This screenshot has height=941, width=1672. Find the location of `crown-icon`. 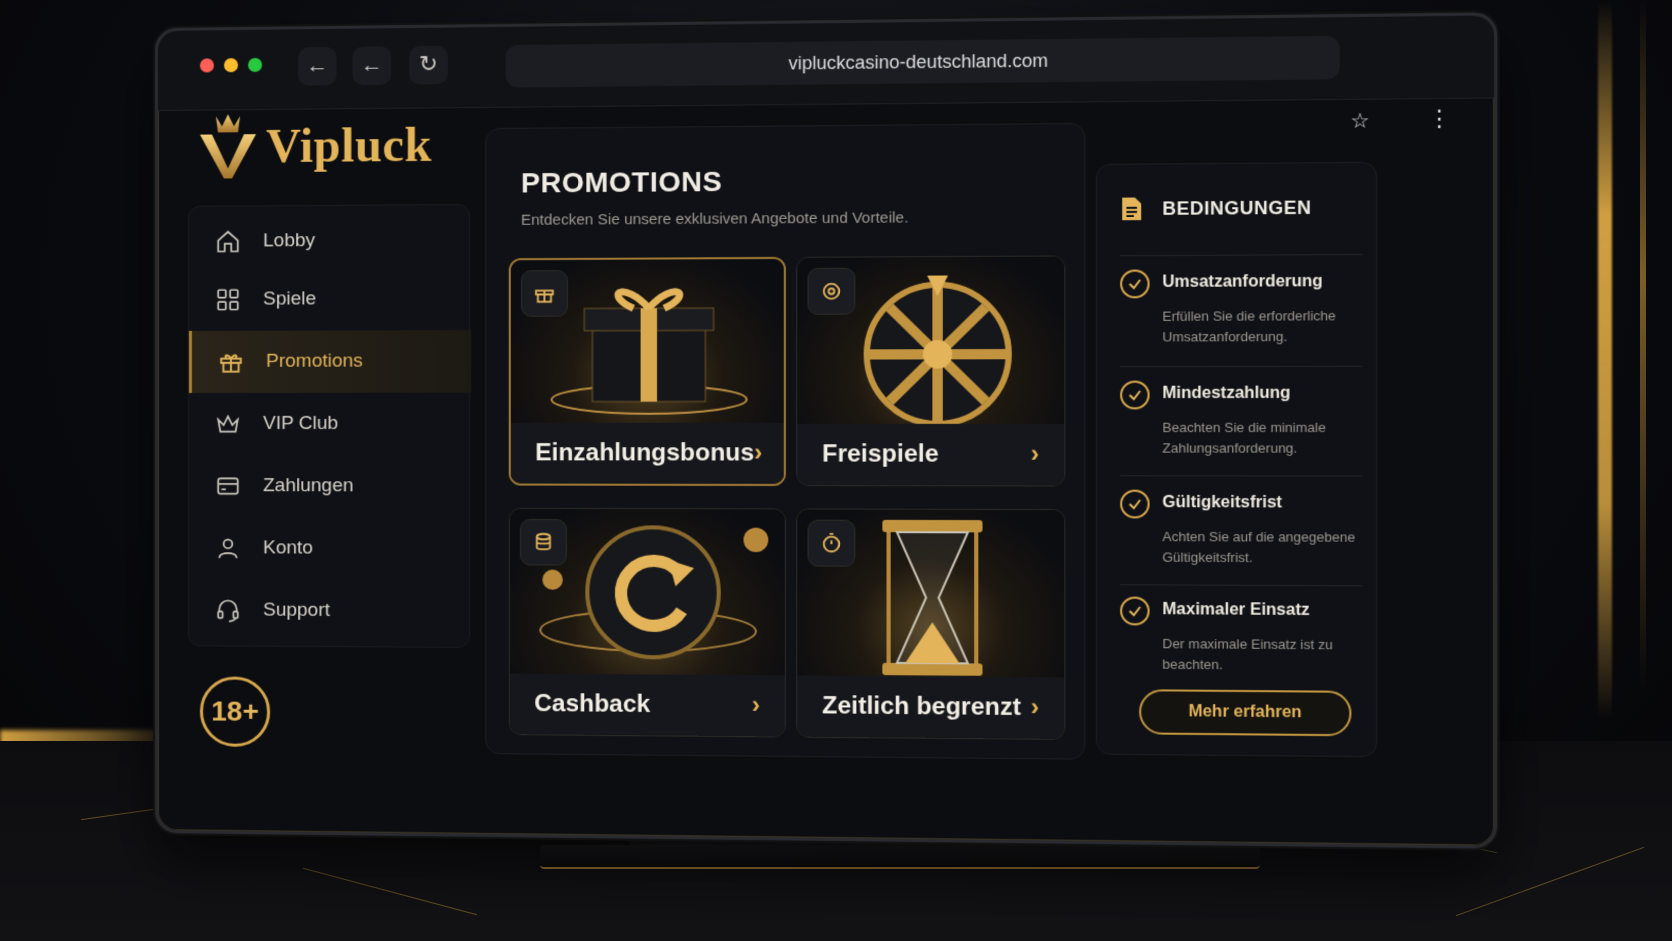

crown-icon is located at coordinates (228, 424).